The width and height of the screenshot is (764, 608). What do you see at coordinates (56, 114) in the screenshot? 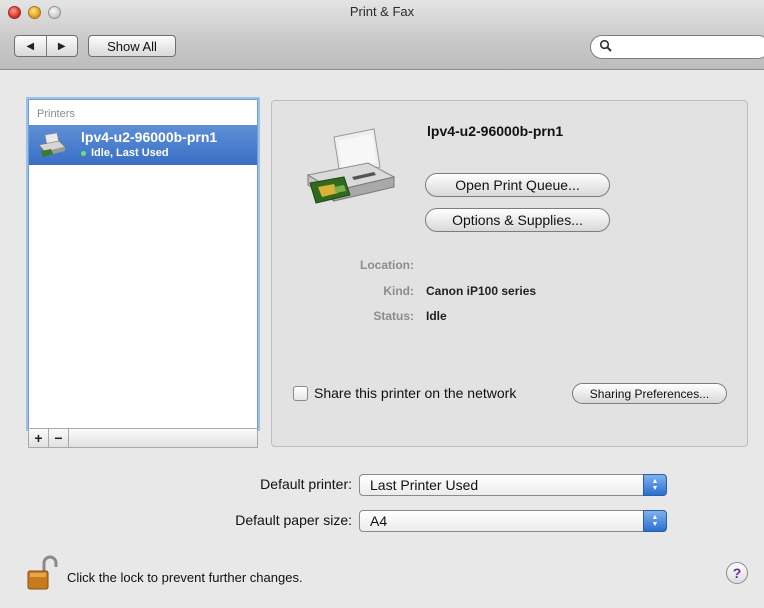
I see `printers-list-header: Printers` at bounding box center [56, 114].